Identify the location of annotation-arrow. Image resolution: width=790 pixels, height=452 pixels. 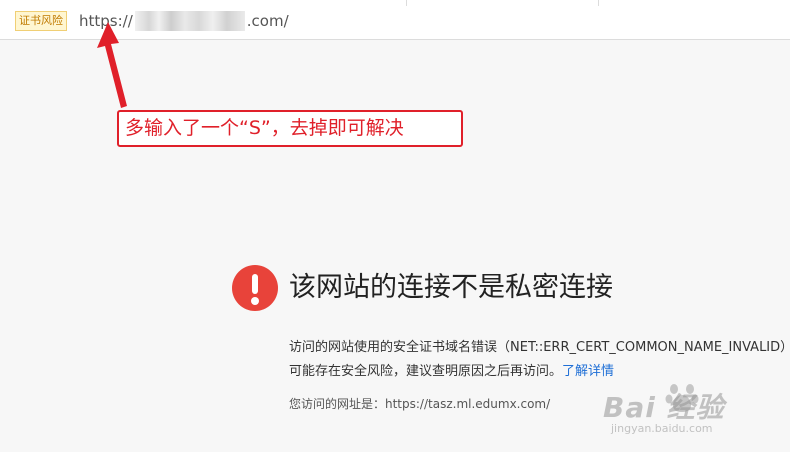
(112, 65).